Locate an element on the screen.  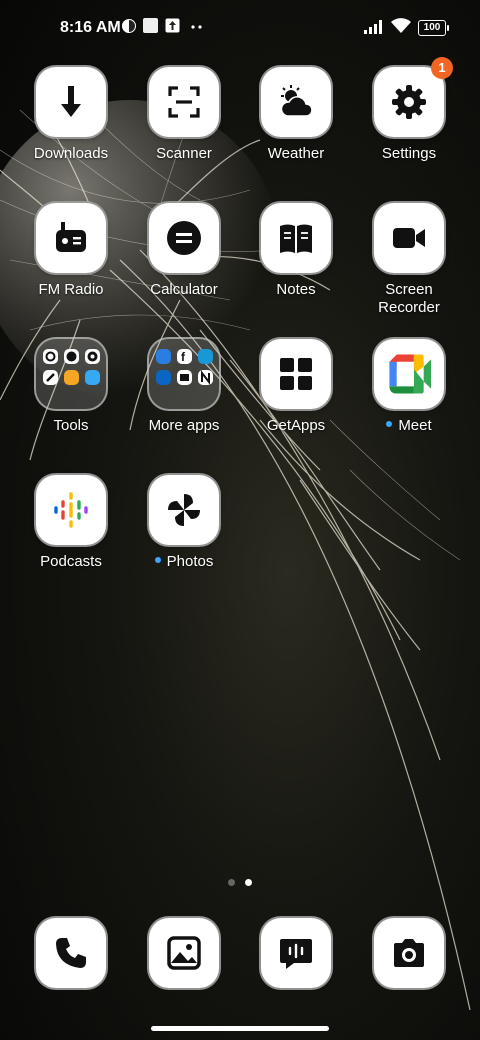
app-meet: Meet is located at coordinates (409, 399).